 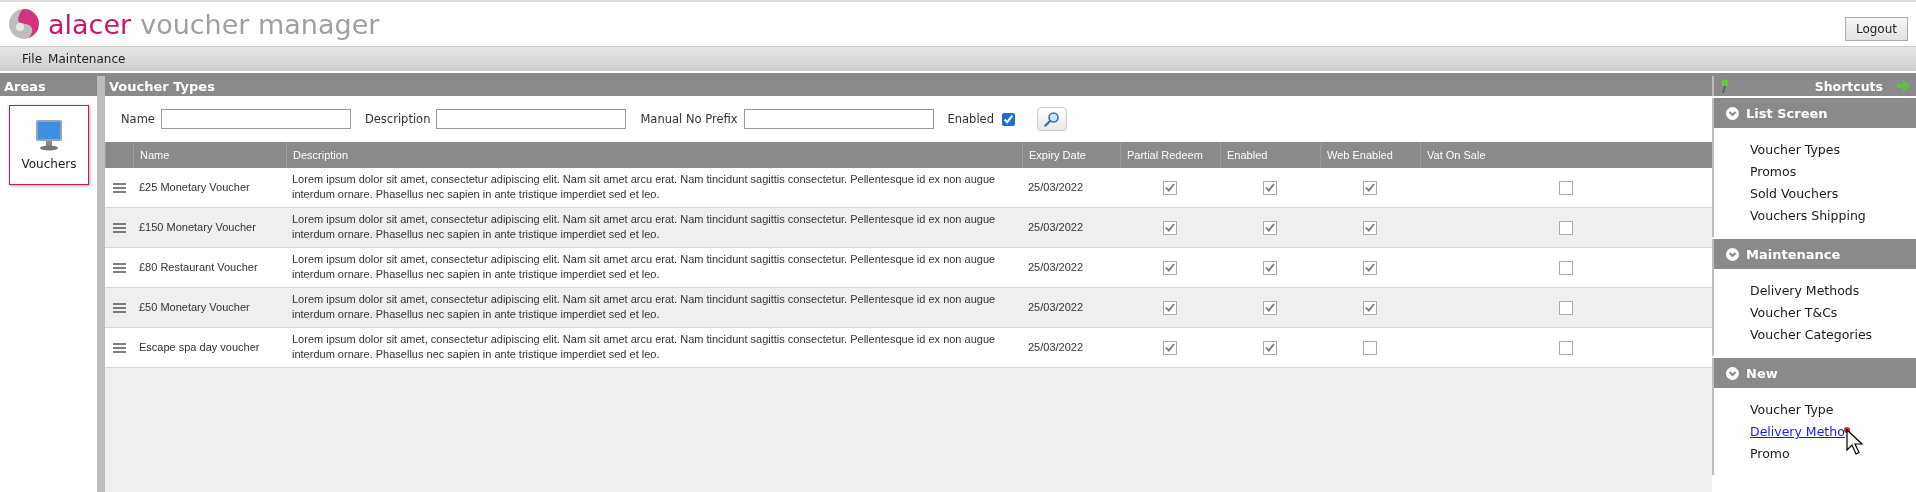 I want to click on shortcut-link: Promos, so click(x=1773, y=171).